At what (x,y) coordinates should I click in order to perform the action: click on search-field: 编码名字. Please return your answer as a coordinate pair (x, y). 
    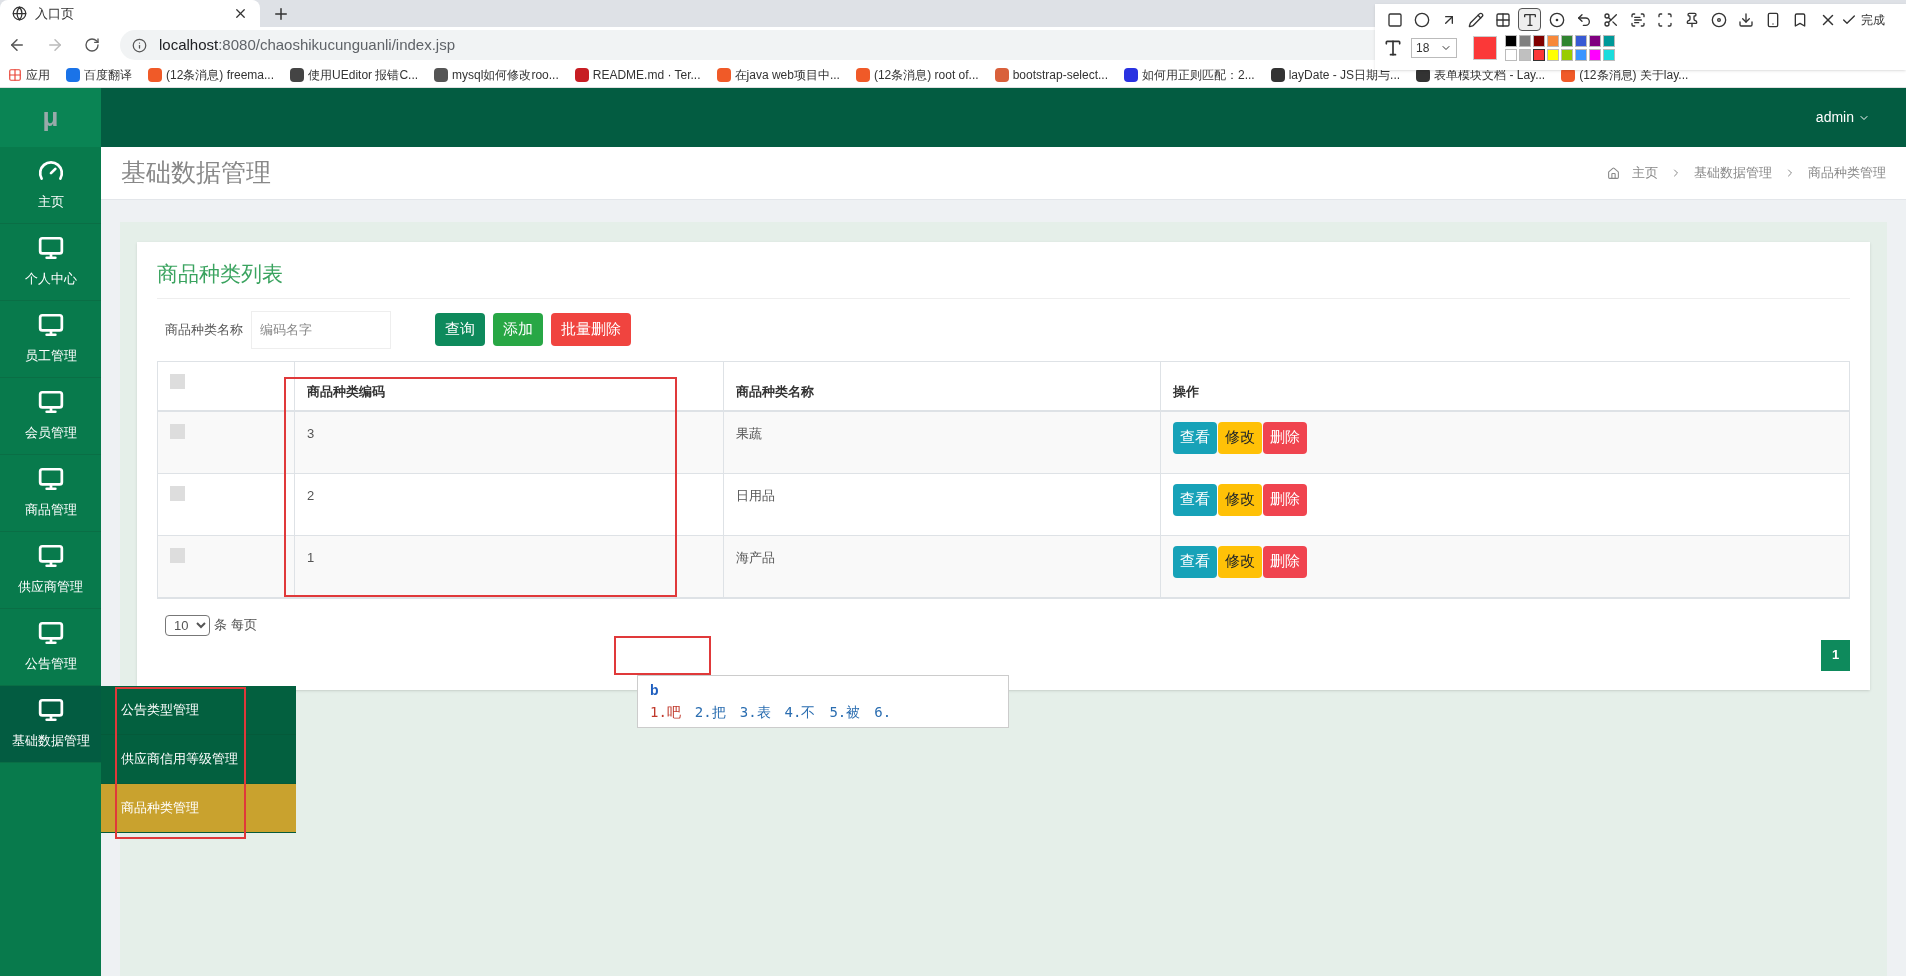
    Looking at the image, I should click on (321, 329).